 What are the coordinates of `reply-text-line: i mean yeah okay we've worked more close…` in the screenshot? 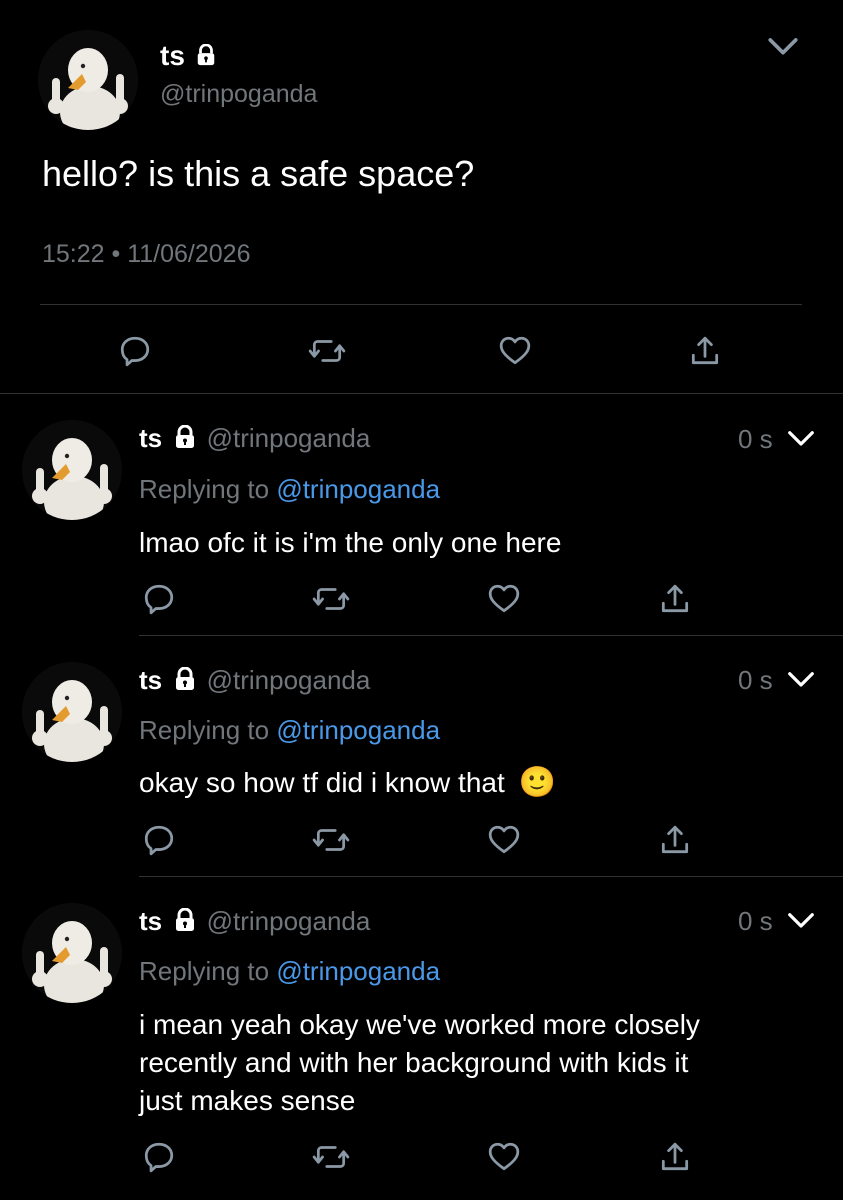 It's located at (419, 1024).